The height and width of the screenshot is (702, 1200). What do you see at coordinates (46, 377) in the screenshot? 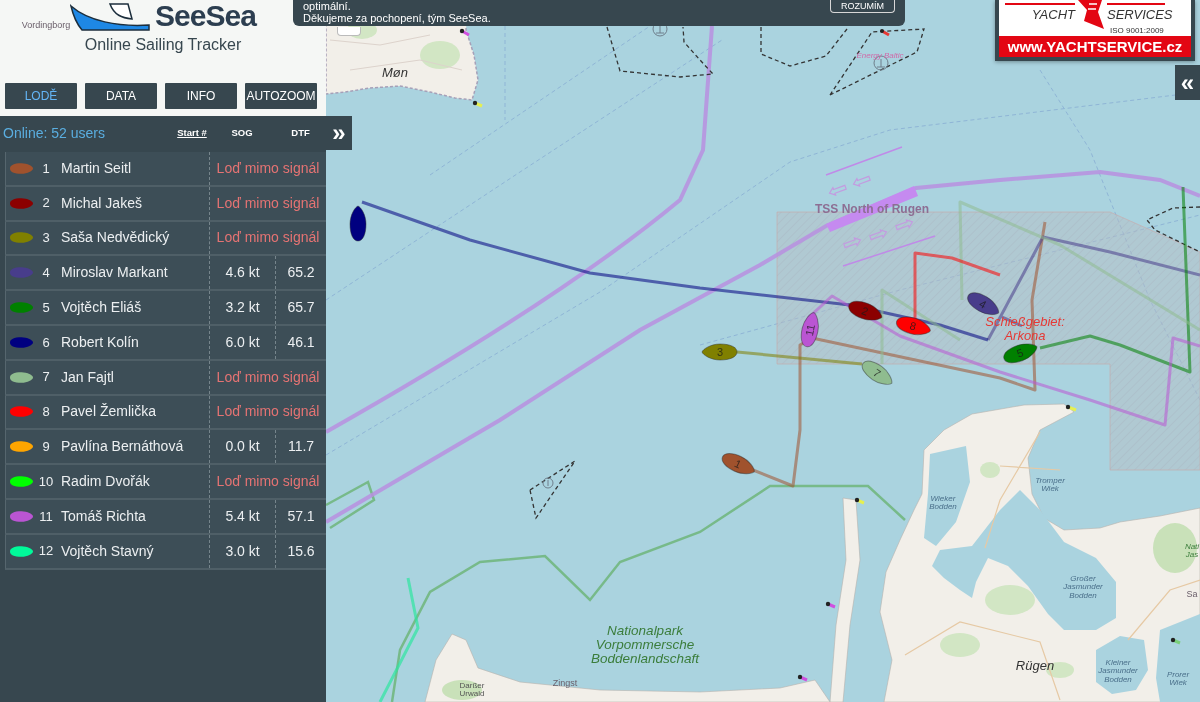
I see `start-number: 7` at bounding box center [46, 377].